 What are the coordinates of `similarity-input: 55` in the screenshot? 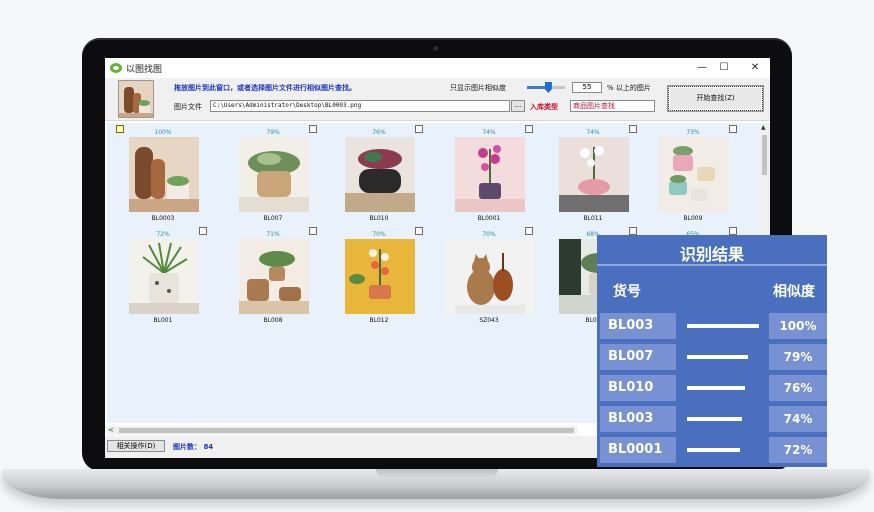 It's located at (587, 87).